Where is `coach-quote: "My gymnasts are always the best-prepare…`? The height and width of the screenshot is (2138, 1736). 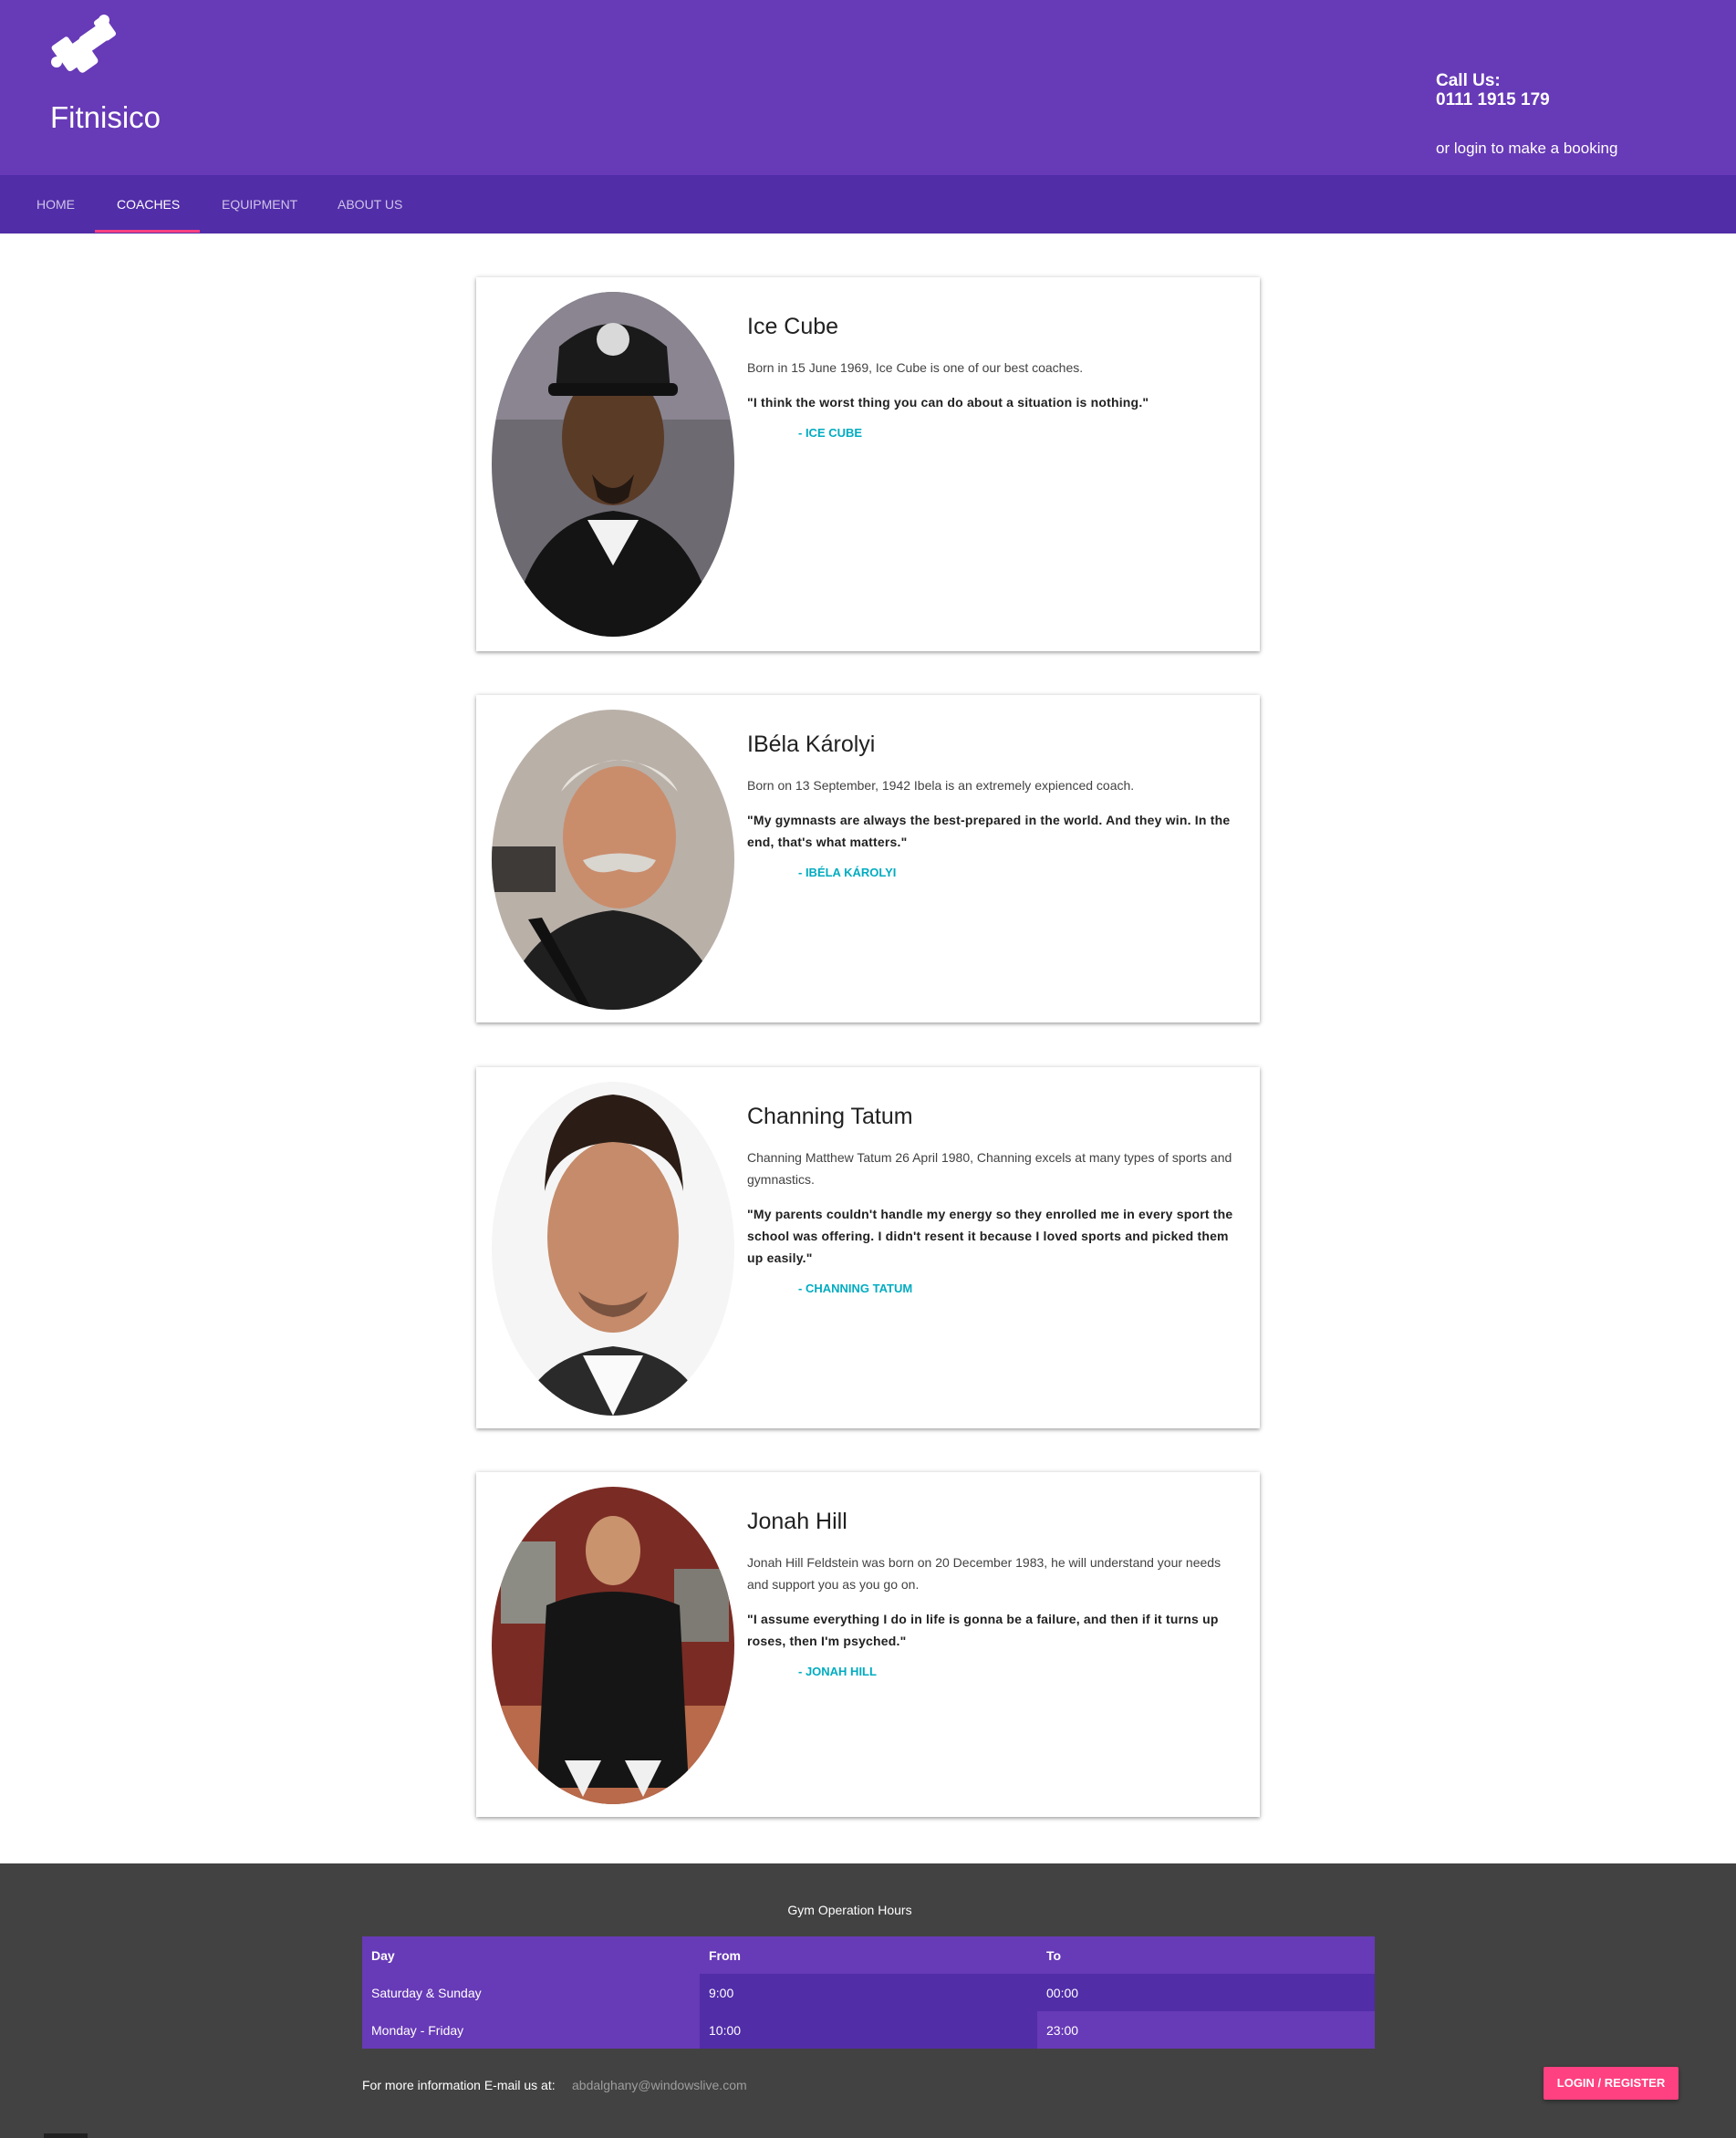
coach-quote: "My gymnasts are always the best-prepare… is located at coordinates (989, 831).